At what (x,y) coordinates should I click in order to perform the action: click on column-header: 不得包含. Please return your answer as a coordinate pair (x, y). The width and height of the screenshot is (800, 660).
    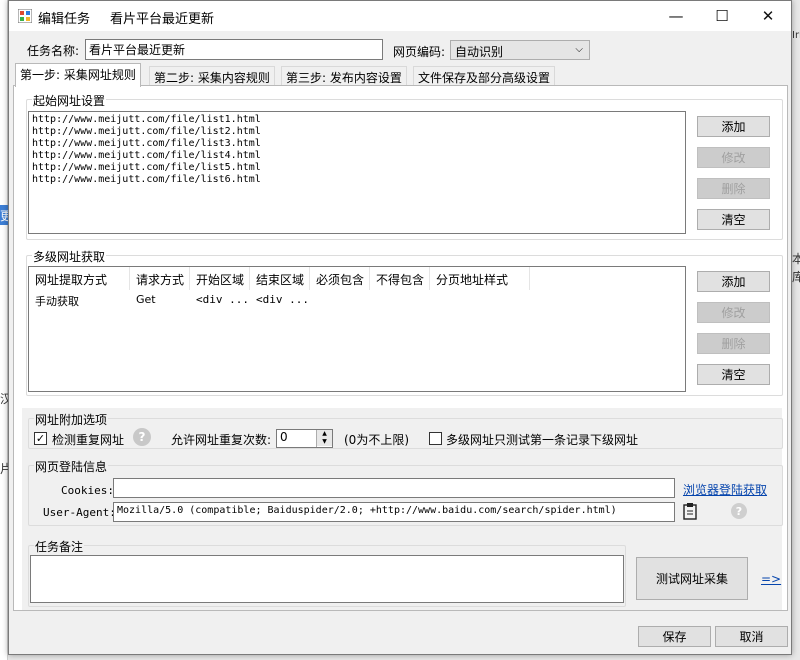
    Looking at the image, I should click on (400, 278).